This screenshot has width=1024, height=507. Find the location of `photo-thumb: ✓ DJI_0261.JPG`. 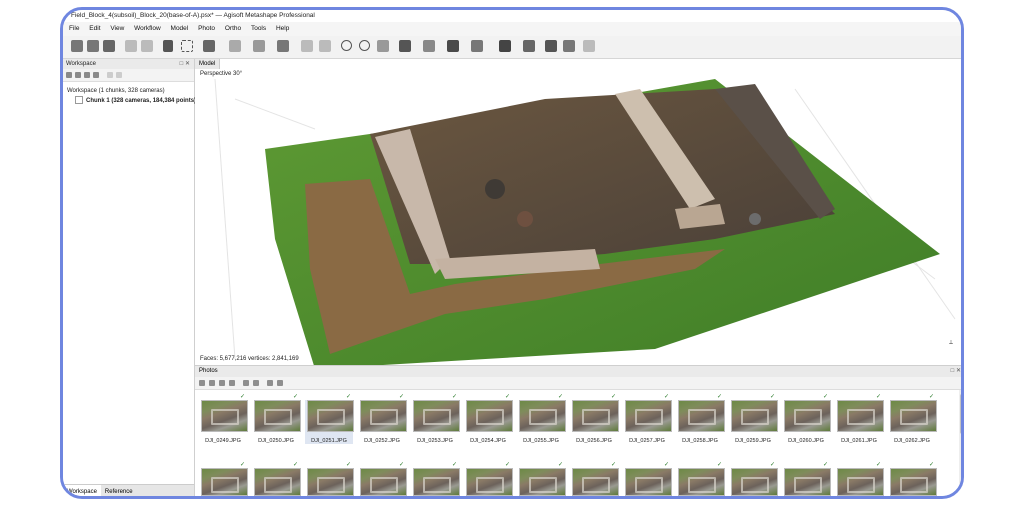

photo-thumb: ✓ DJI_0261.JPG is located at coordinates (859, 419).